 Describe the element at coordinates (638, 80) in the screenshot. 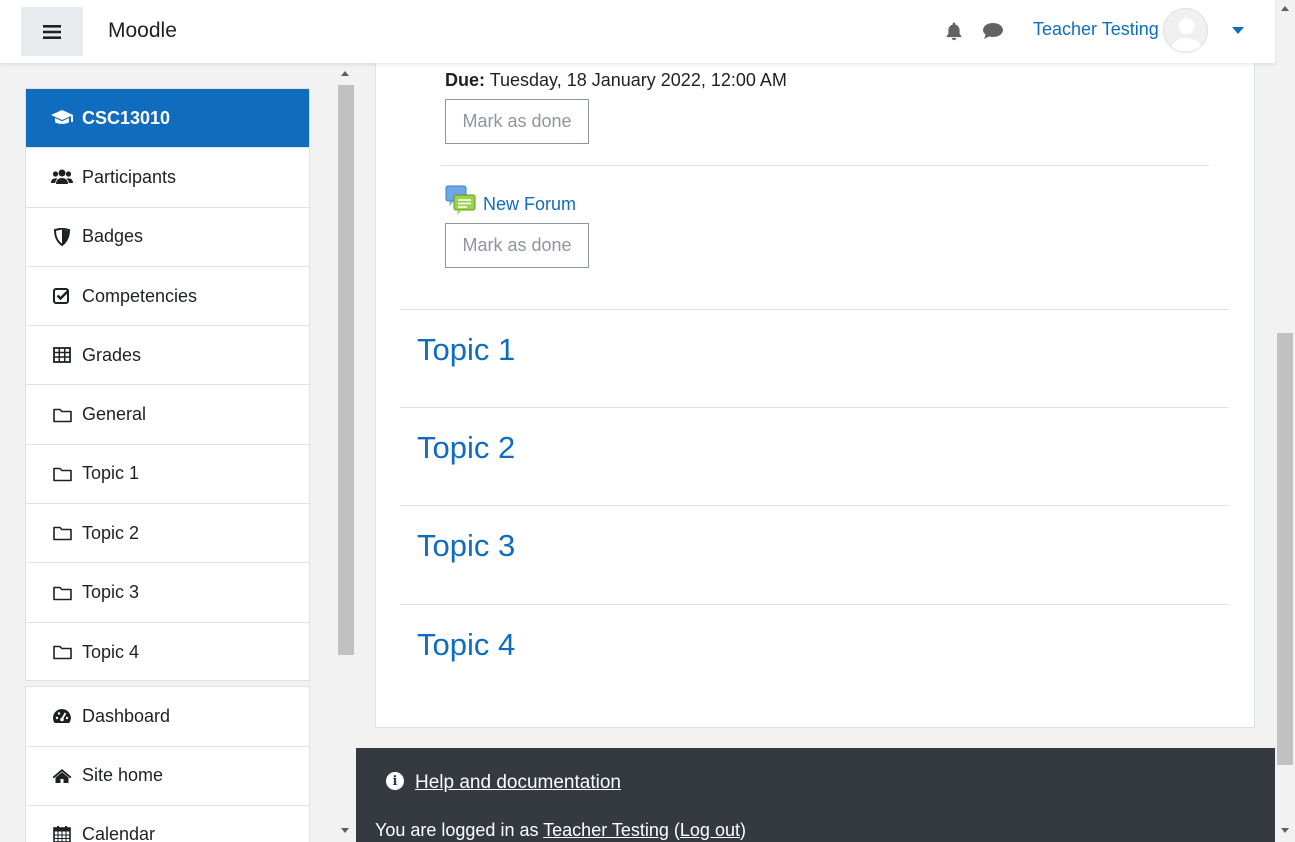

I see `due-value: Tuesday, 18 January 2022, 12:00 AM` at that location.